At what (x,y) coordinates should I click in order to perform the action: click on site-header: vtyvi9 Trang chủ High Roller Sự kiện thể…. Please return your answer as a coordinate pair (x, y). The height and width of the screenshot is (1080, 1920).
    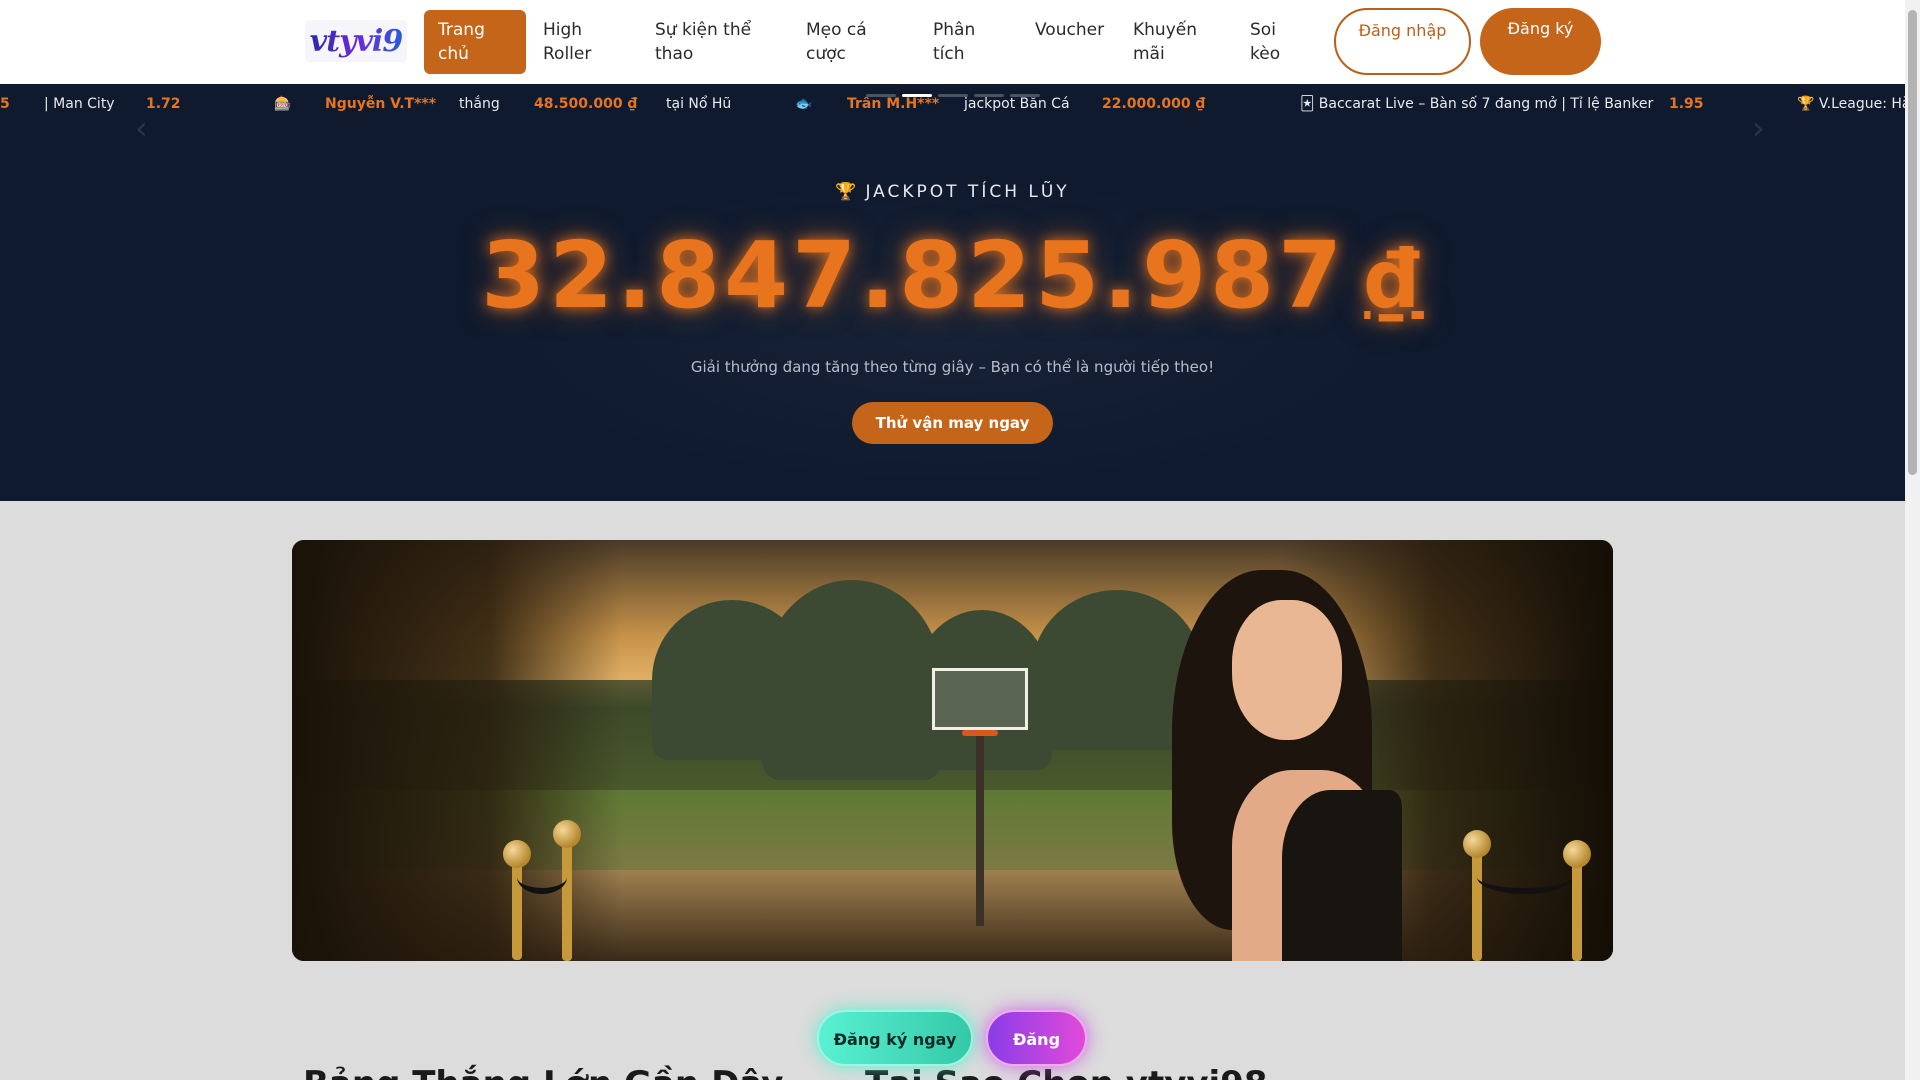
    Looking at the image, I should click on (952, 42).